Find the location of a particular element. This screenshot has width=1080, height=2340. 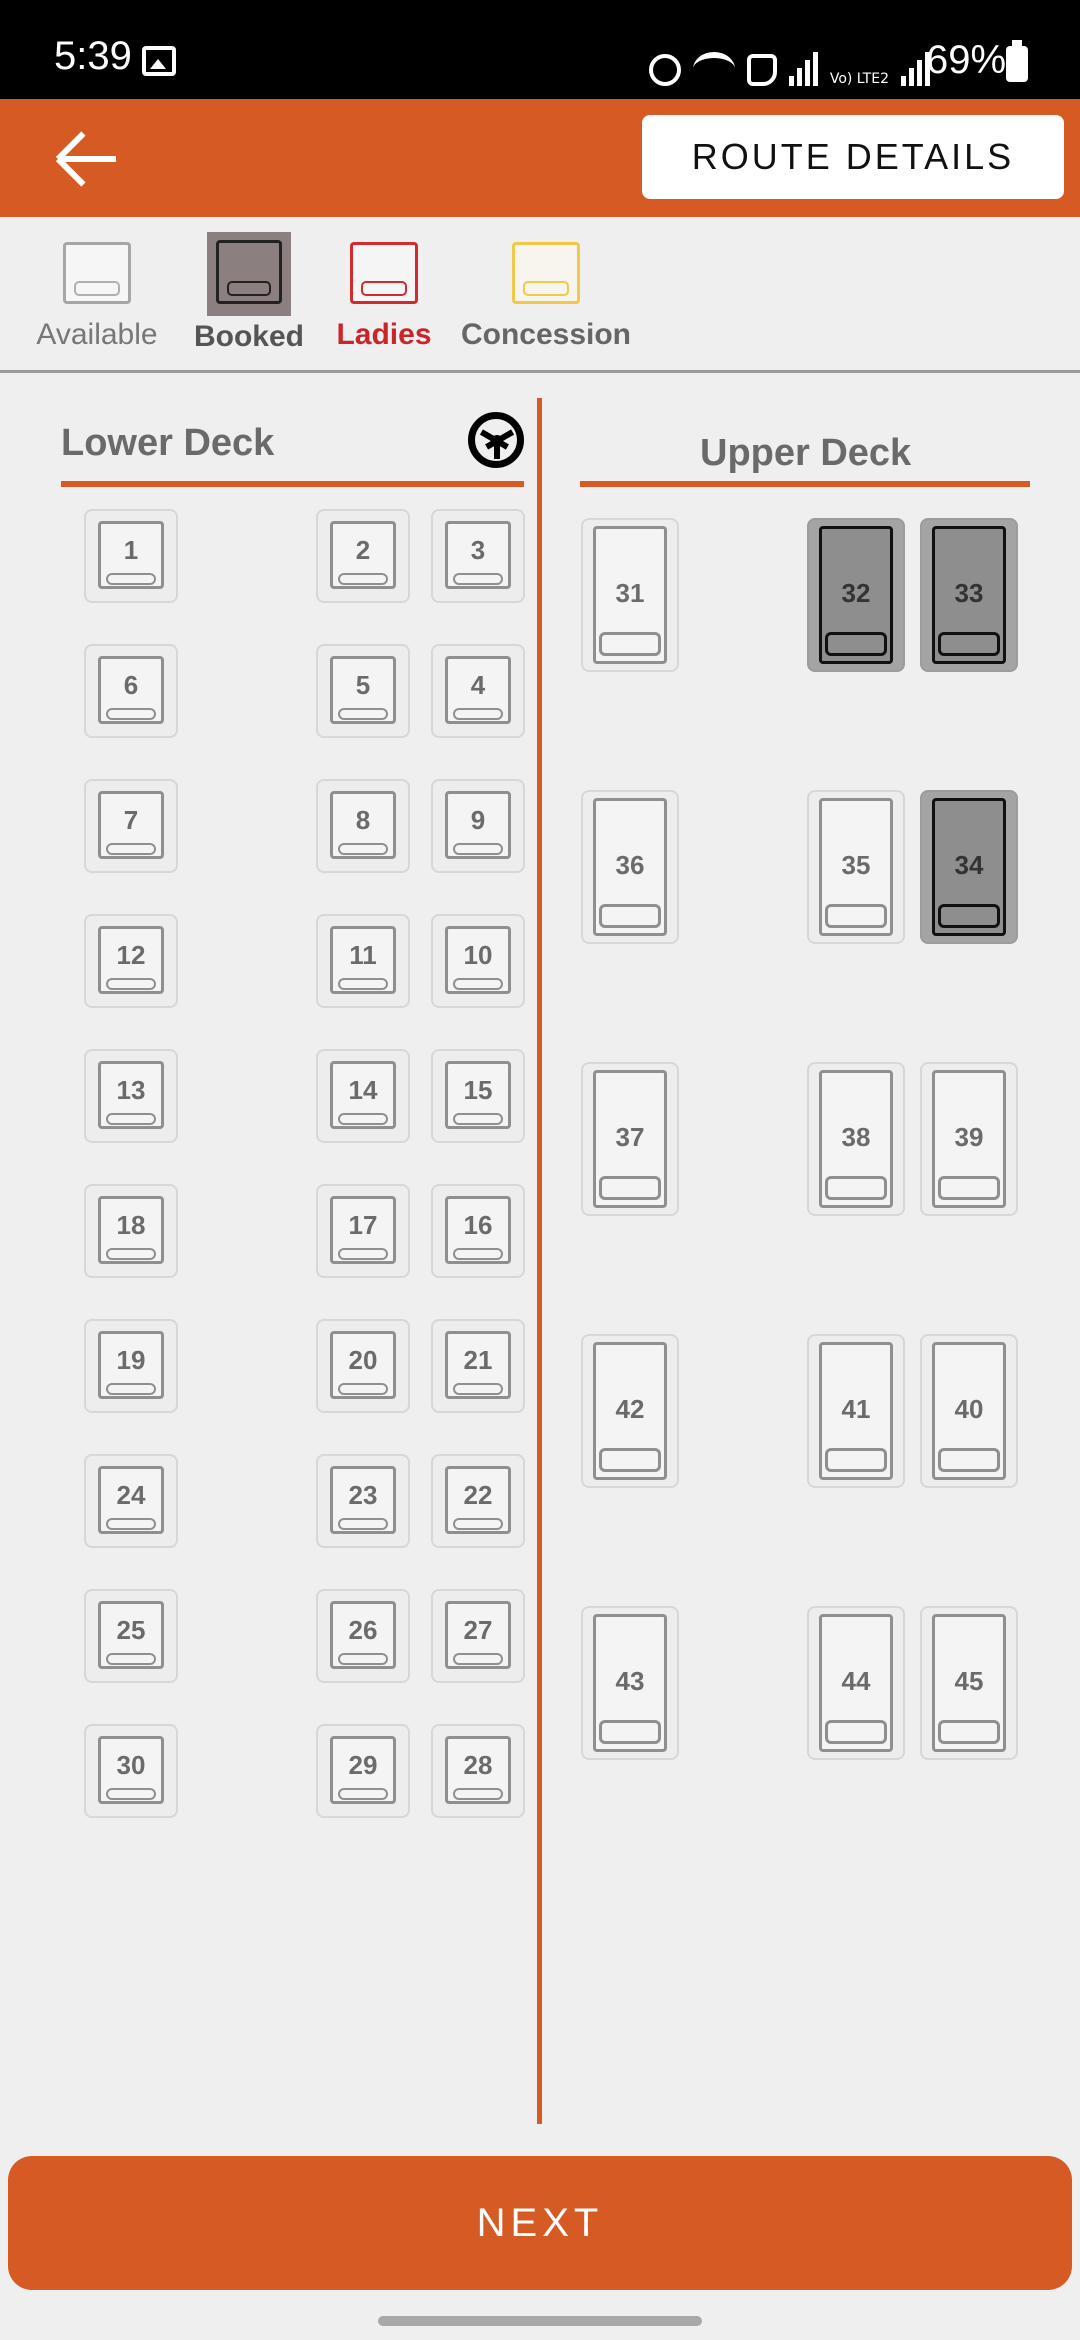

seat-number: 27 is located at coordinates (478, 1630).